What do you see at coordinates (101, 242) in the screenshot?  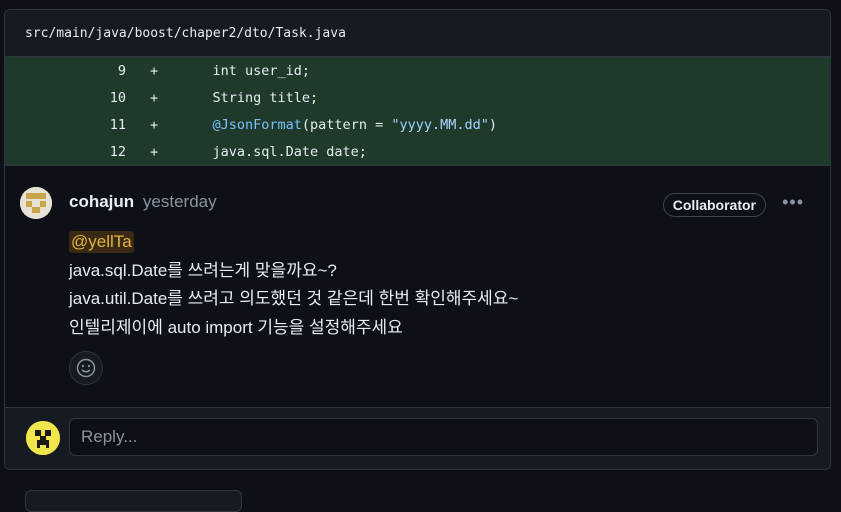 I see `user-mention: @yellTa` at bounding box center [101, 242].